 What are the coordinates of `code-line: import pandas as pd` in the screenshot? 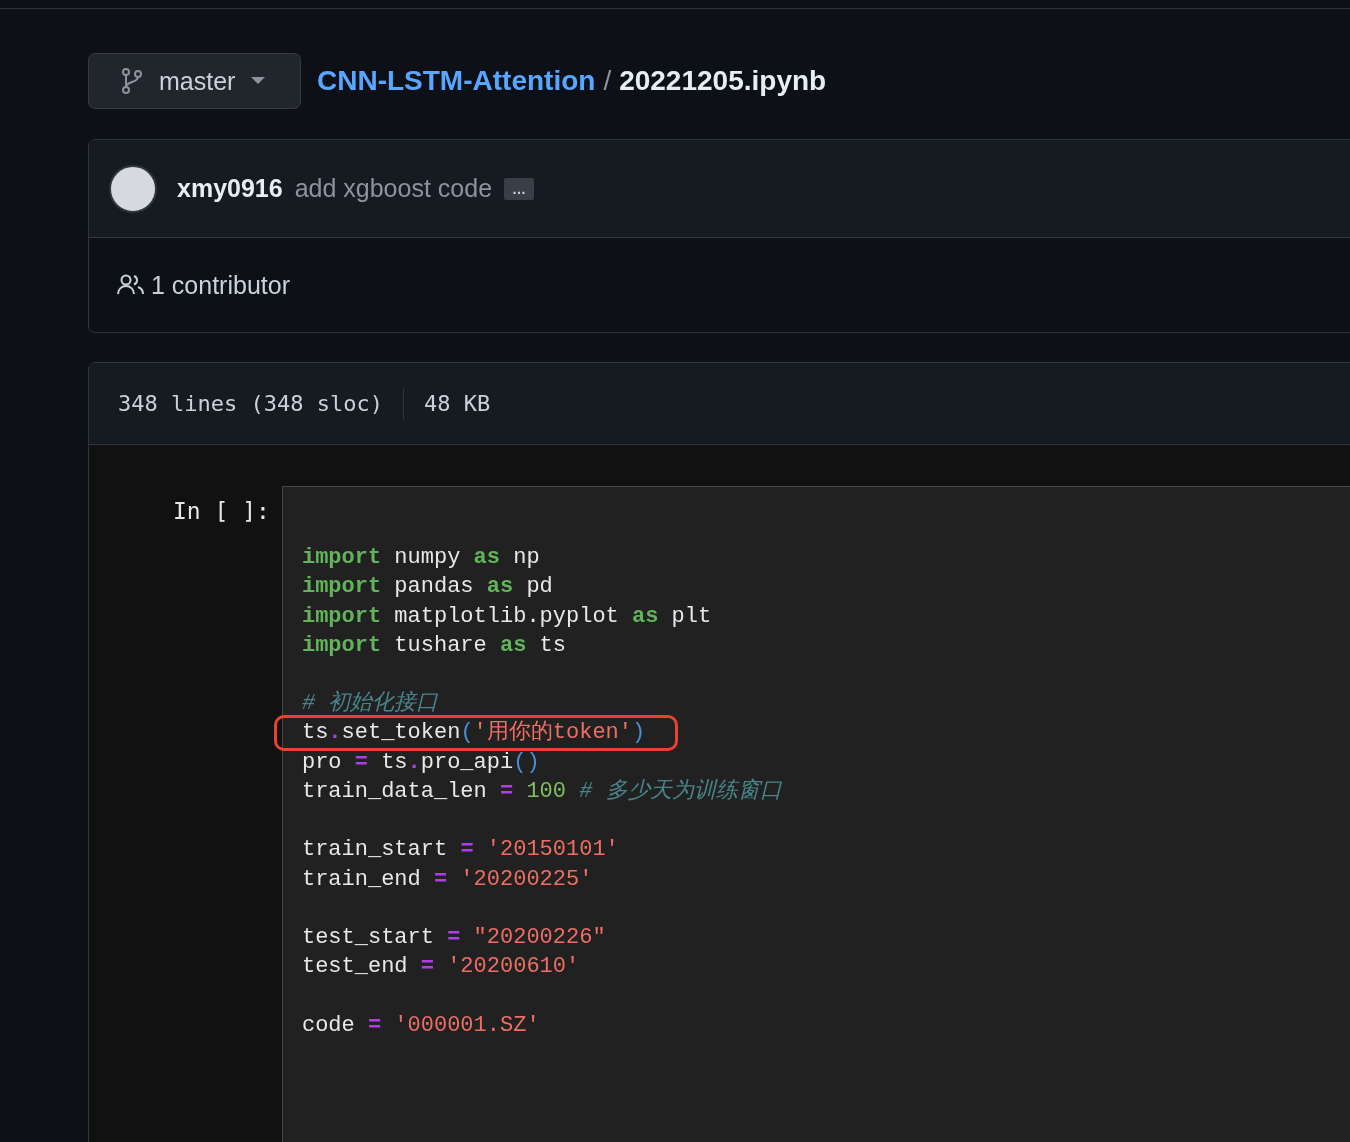 It's located at (427, 587).